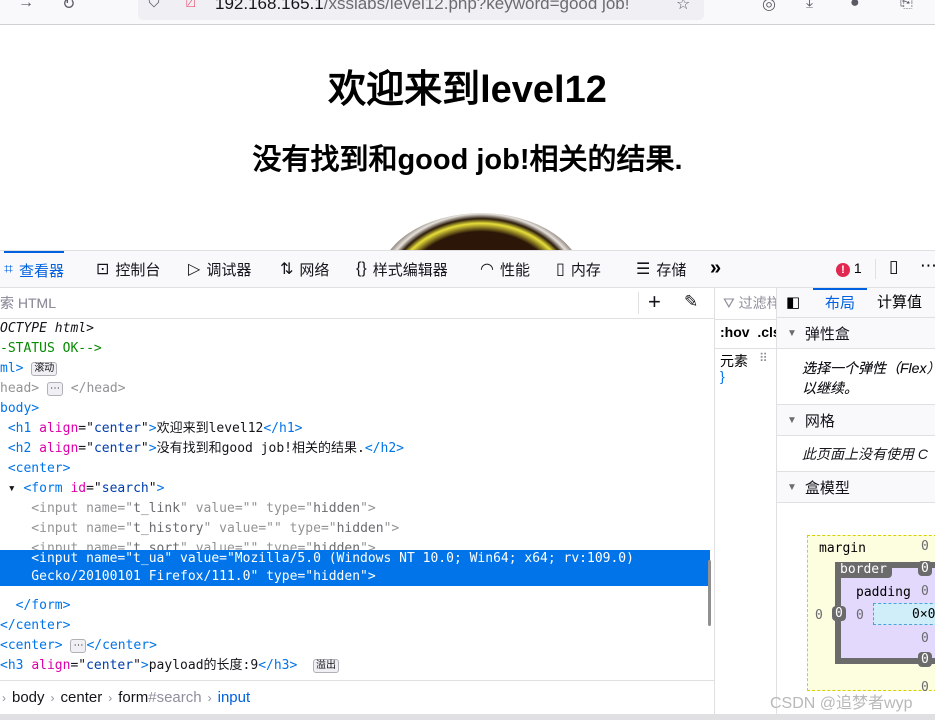 This screenshot has height=720, width=935. What do you see at coordinates (355, 349) in the screenshot?
I see `markup-node: -STATUS OK-->` at bounding box center [355, 349].